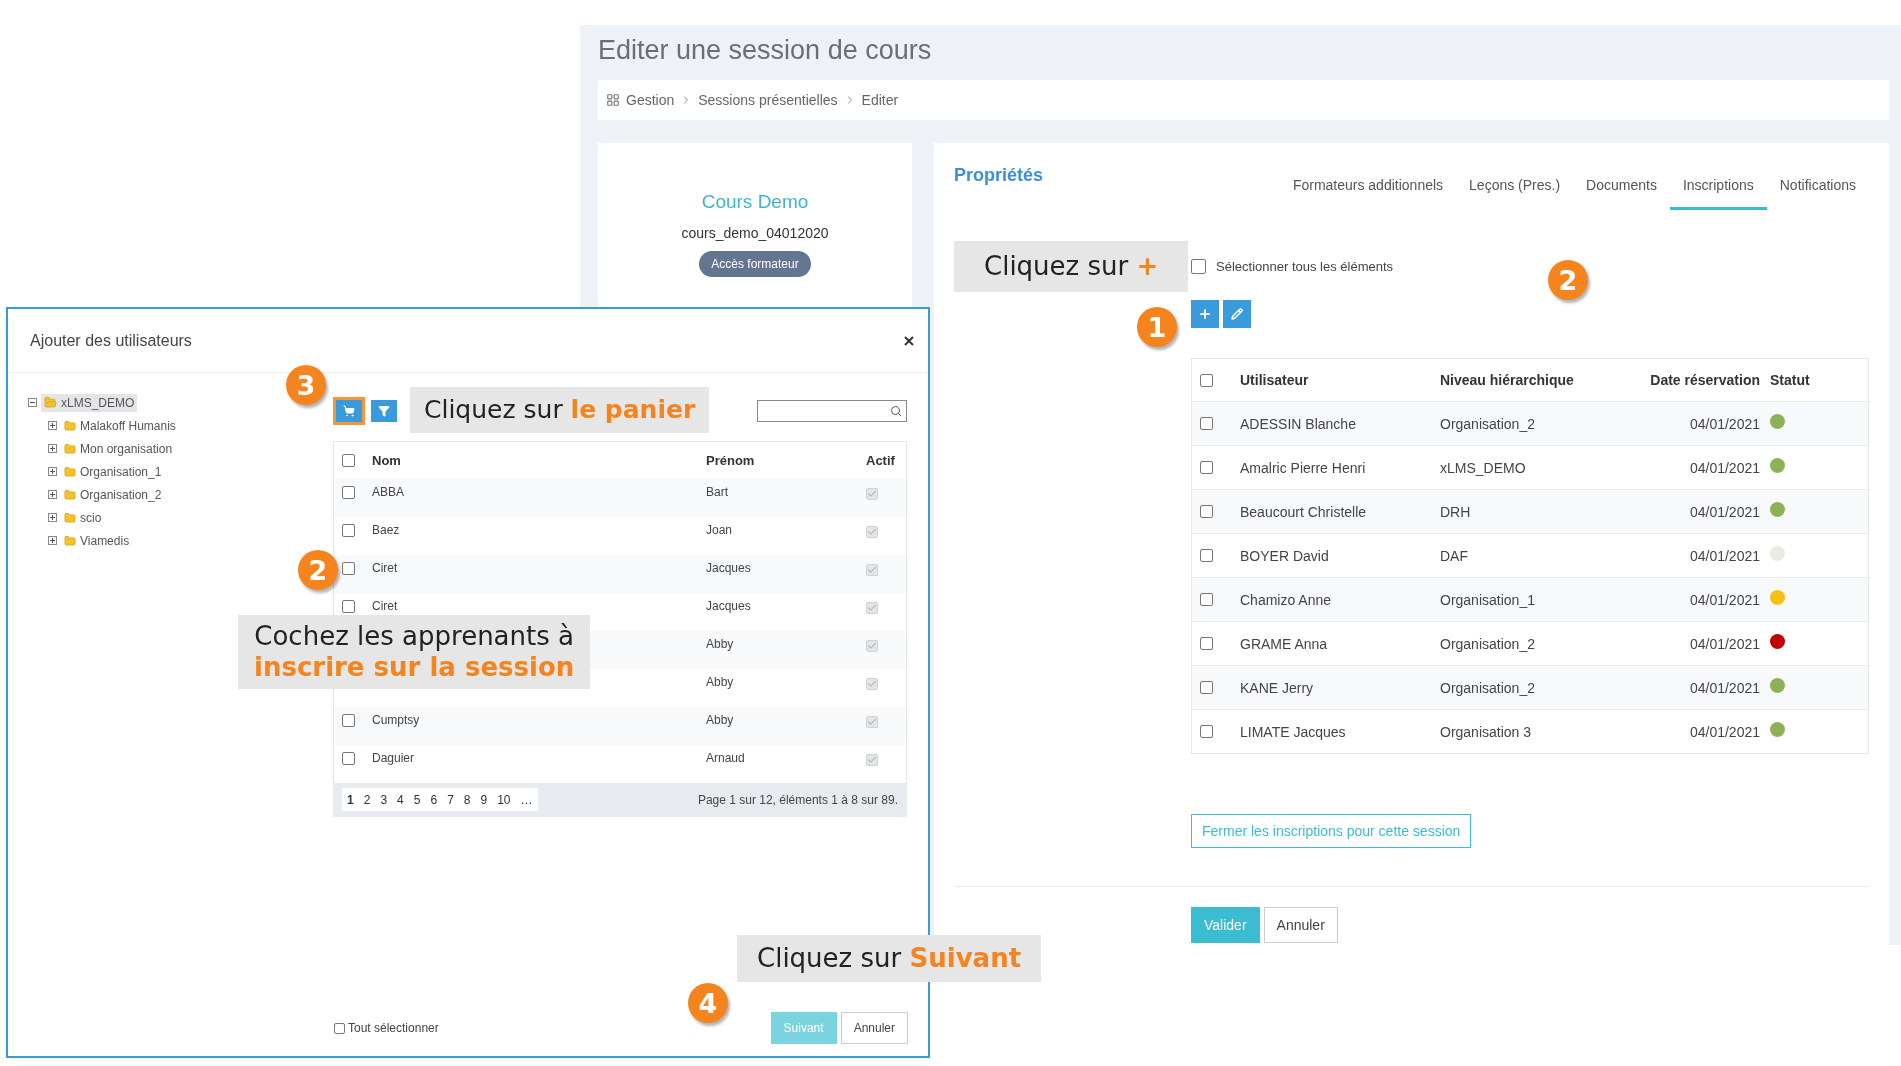 This screenshot has width=1901, height=1066. I want to click on pencil-icon, so click(1237, 314).